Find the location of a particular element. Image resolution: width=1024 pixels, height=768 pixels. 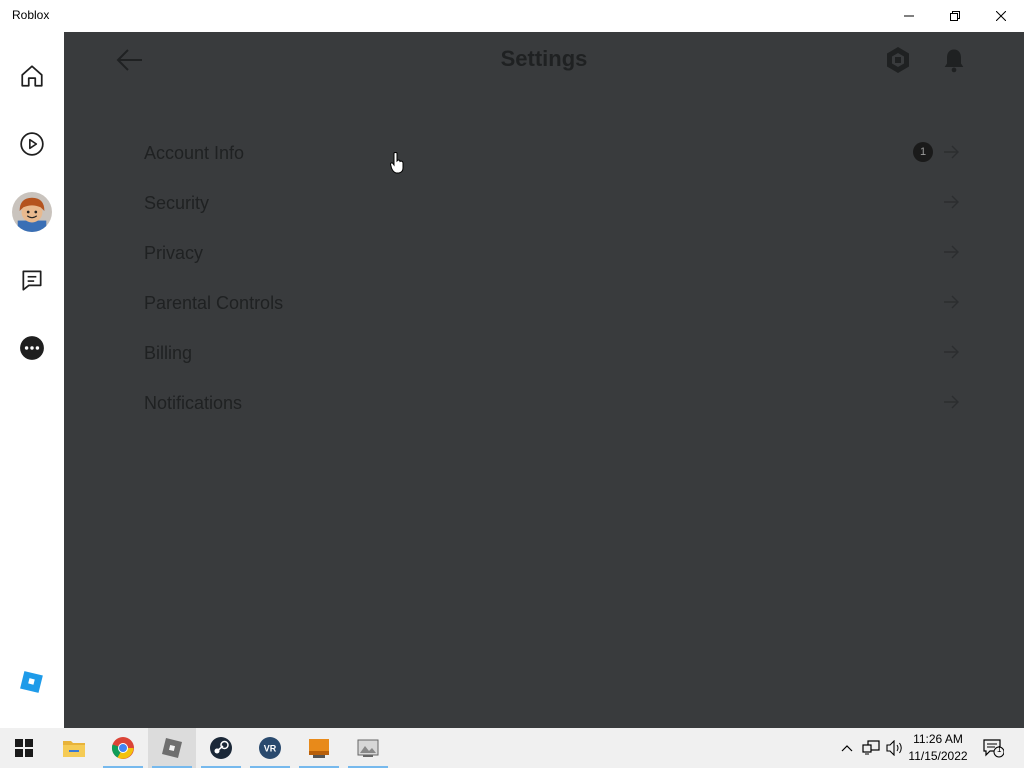

network-icon is located at coordinates (871, 747).